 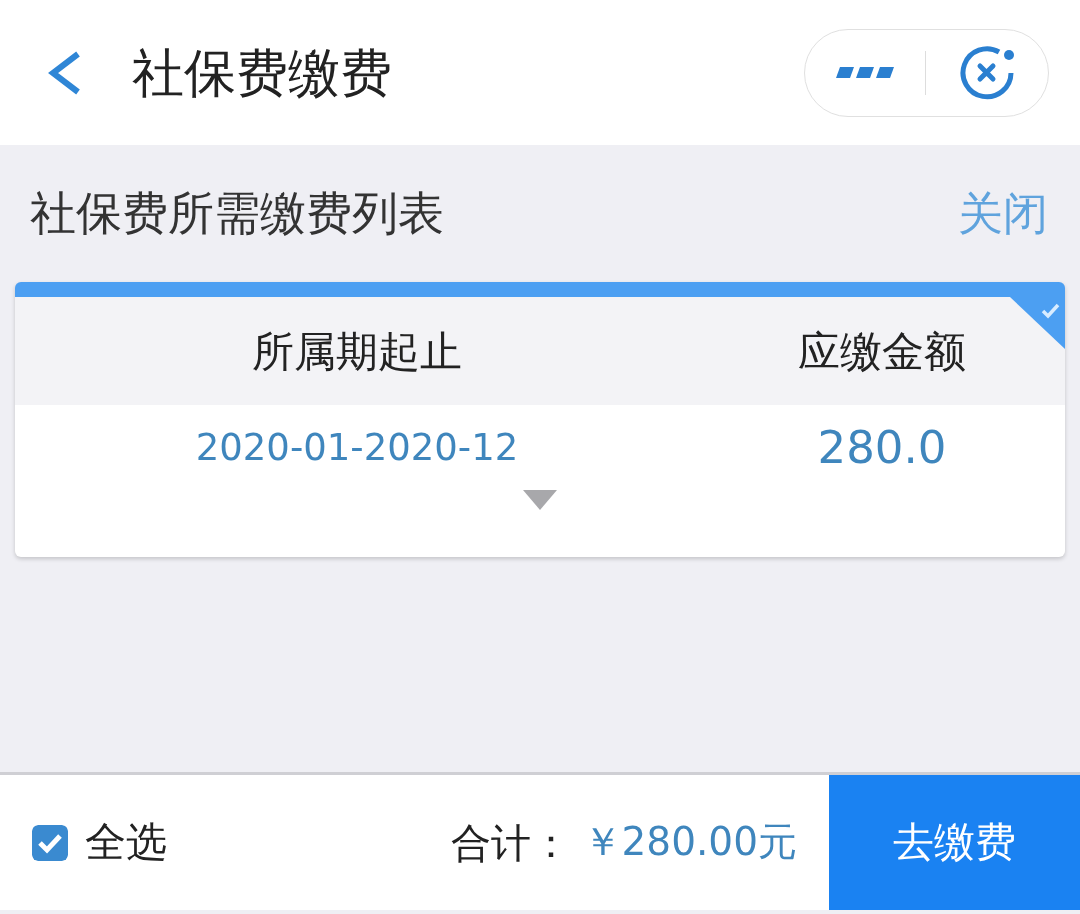 I want to click on total-amount: ￥280.00元, so click(x=689, y=842).